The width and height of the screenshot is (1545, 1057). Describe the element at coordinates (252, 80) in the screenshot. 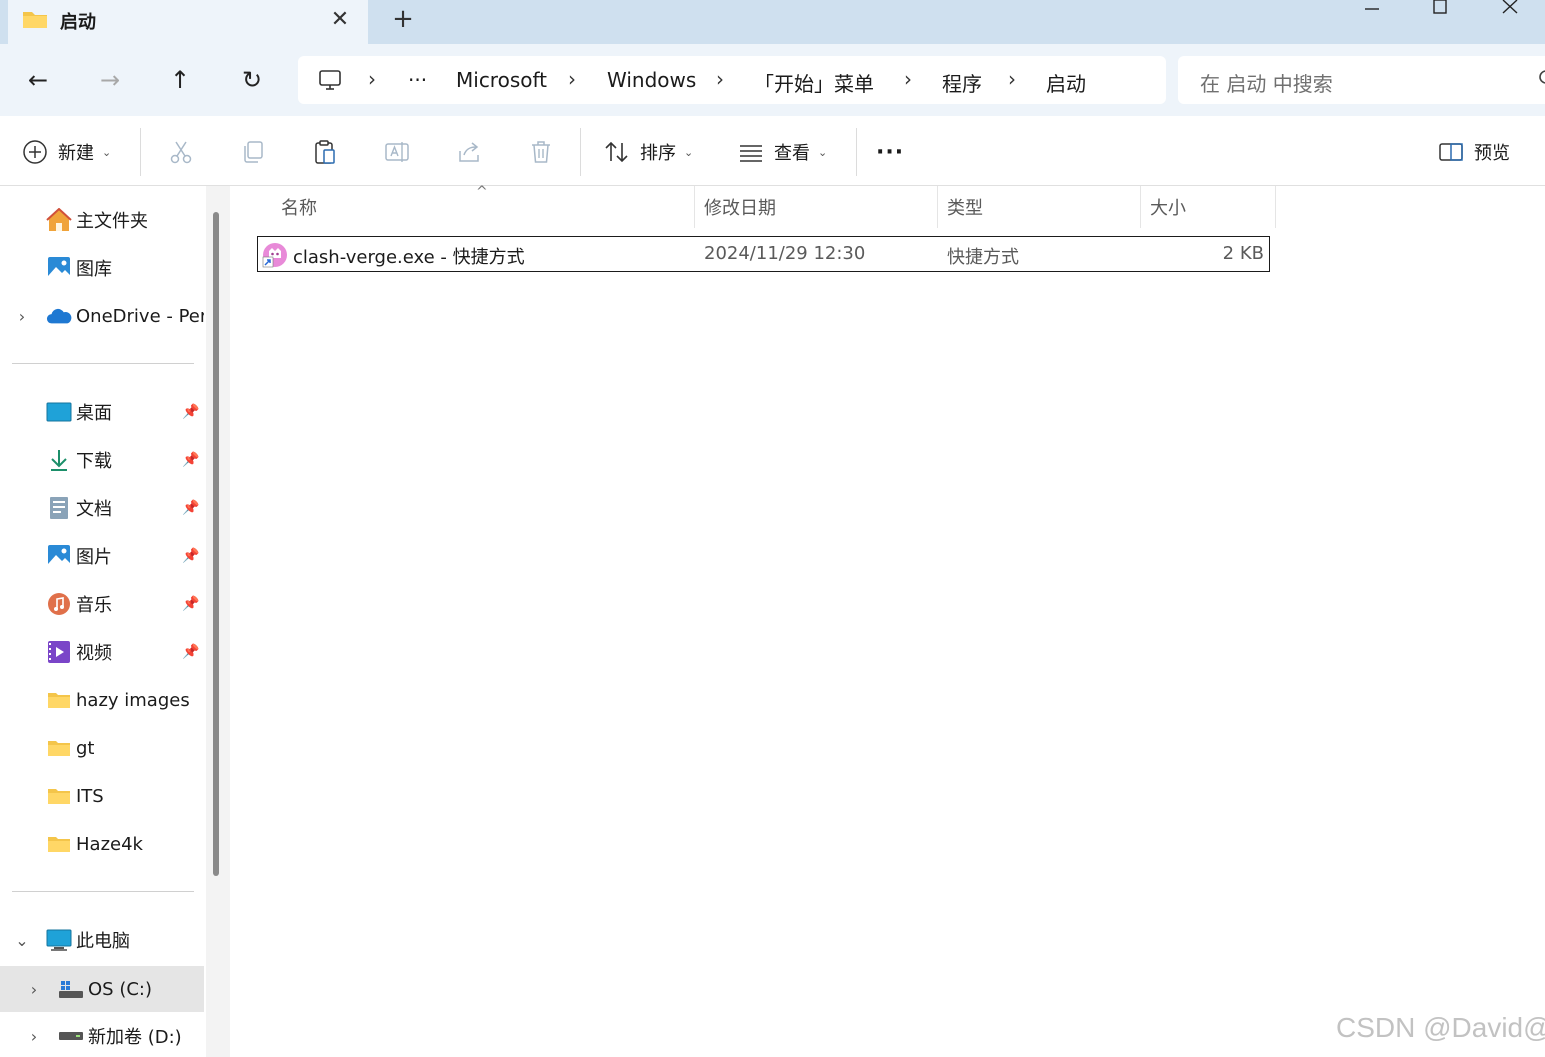

I see `refresh-button: ↻` at that location.